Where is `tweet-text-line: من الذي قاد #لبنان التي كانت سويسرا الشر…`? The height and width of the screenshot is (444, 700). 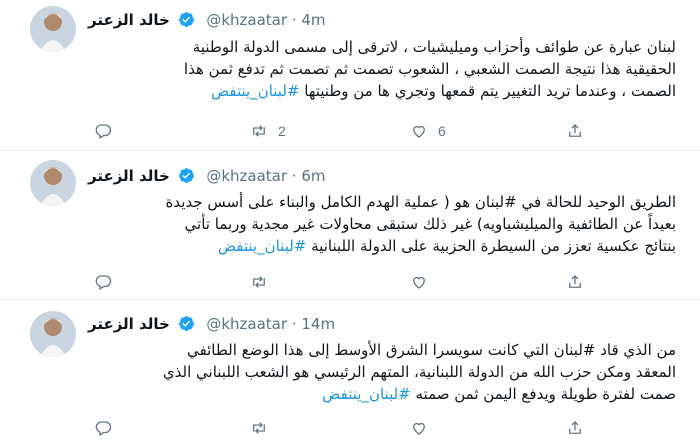
tweet-text-line: من الذي قاد #لبنان التي كانت سويسرا الشر… is located at coordinates (431, 350).